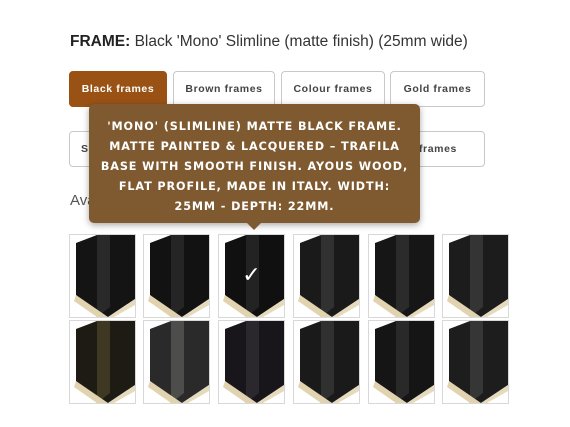  Describe the element at coordinates (118, 89) in the screenshot. I see `tab-black-frames: Black frames` at that location.